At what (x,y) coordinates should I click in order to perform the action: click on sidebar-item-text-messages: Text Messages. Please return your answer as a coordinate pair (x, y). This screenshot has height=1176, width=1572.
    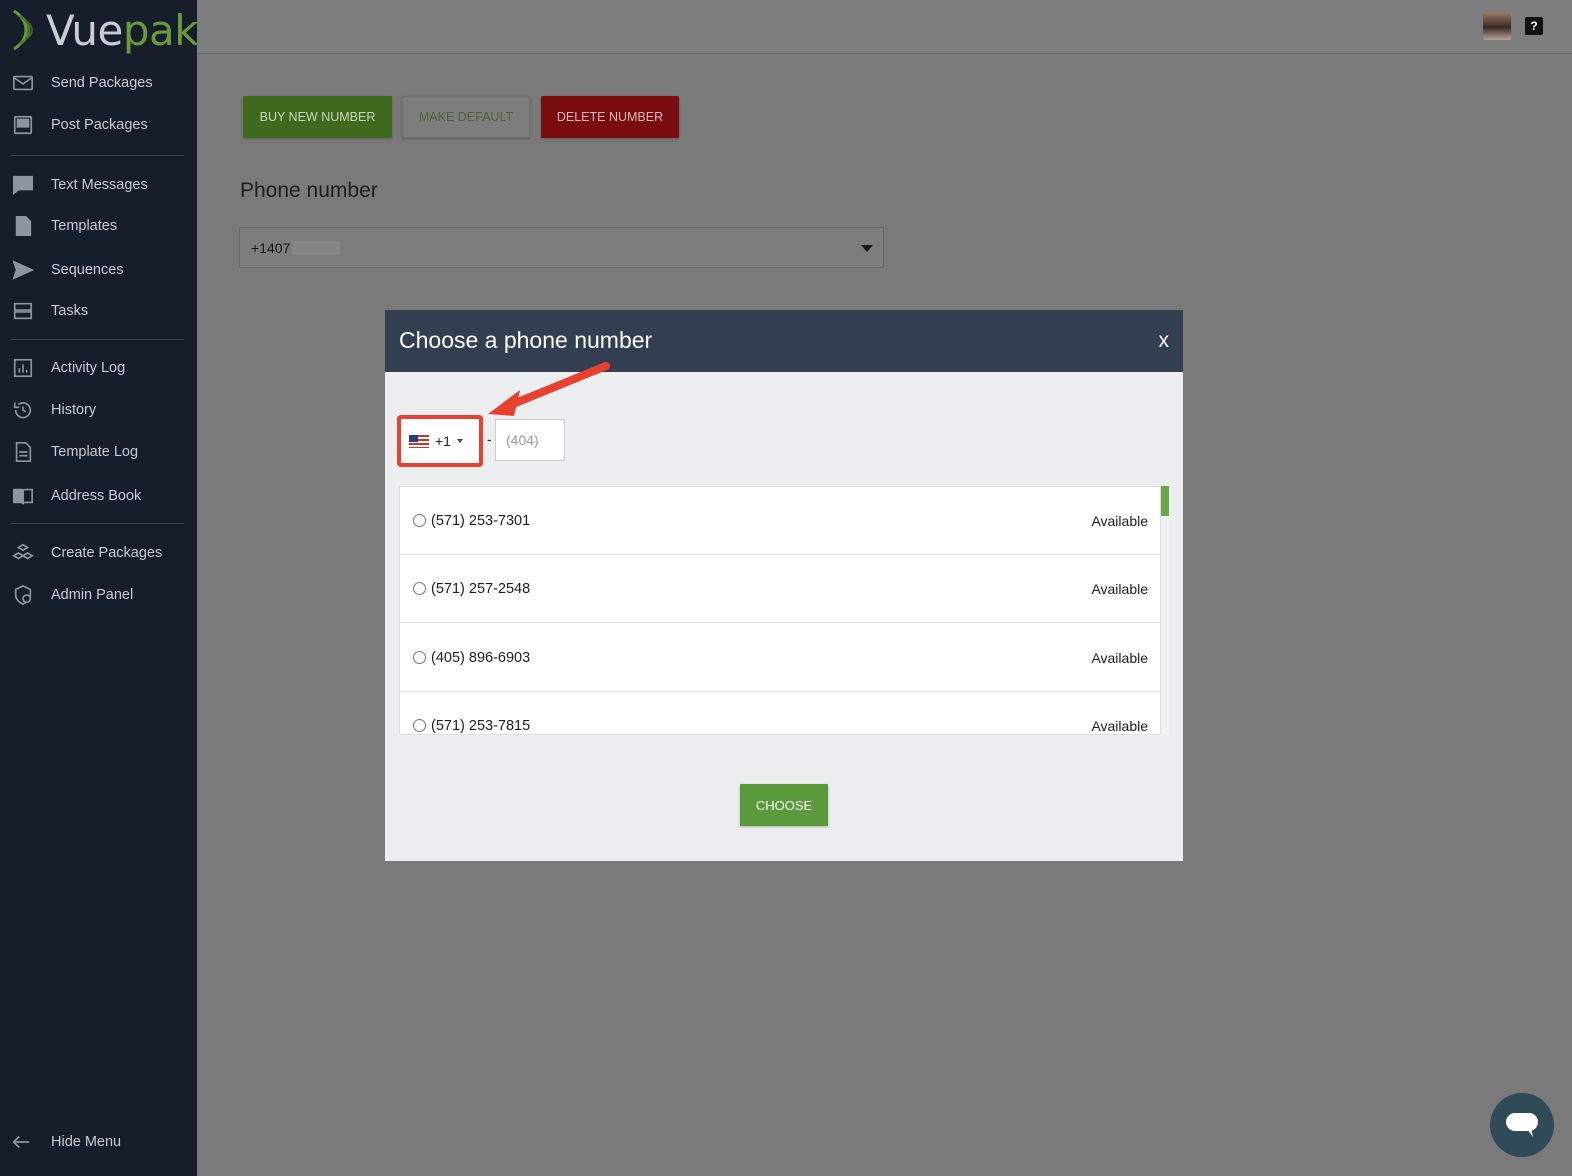
    Looking at the image, I should click on (98, 185).